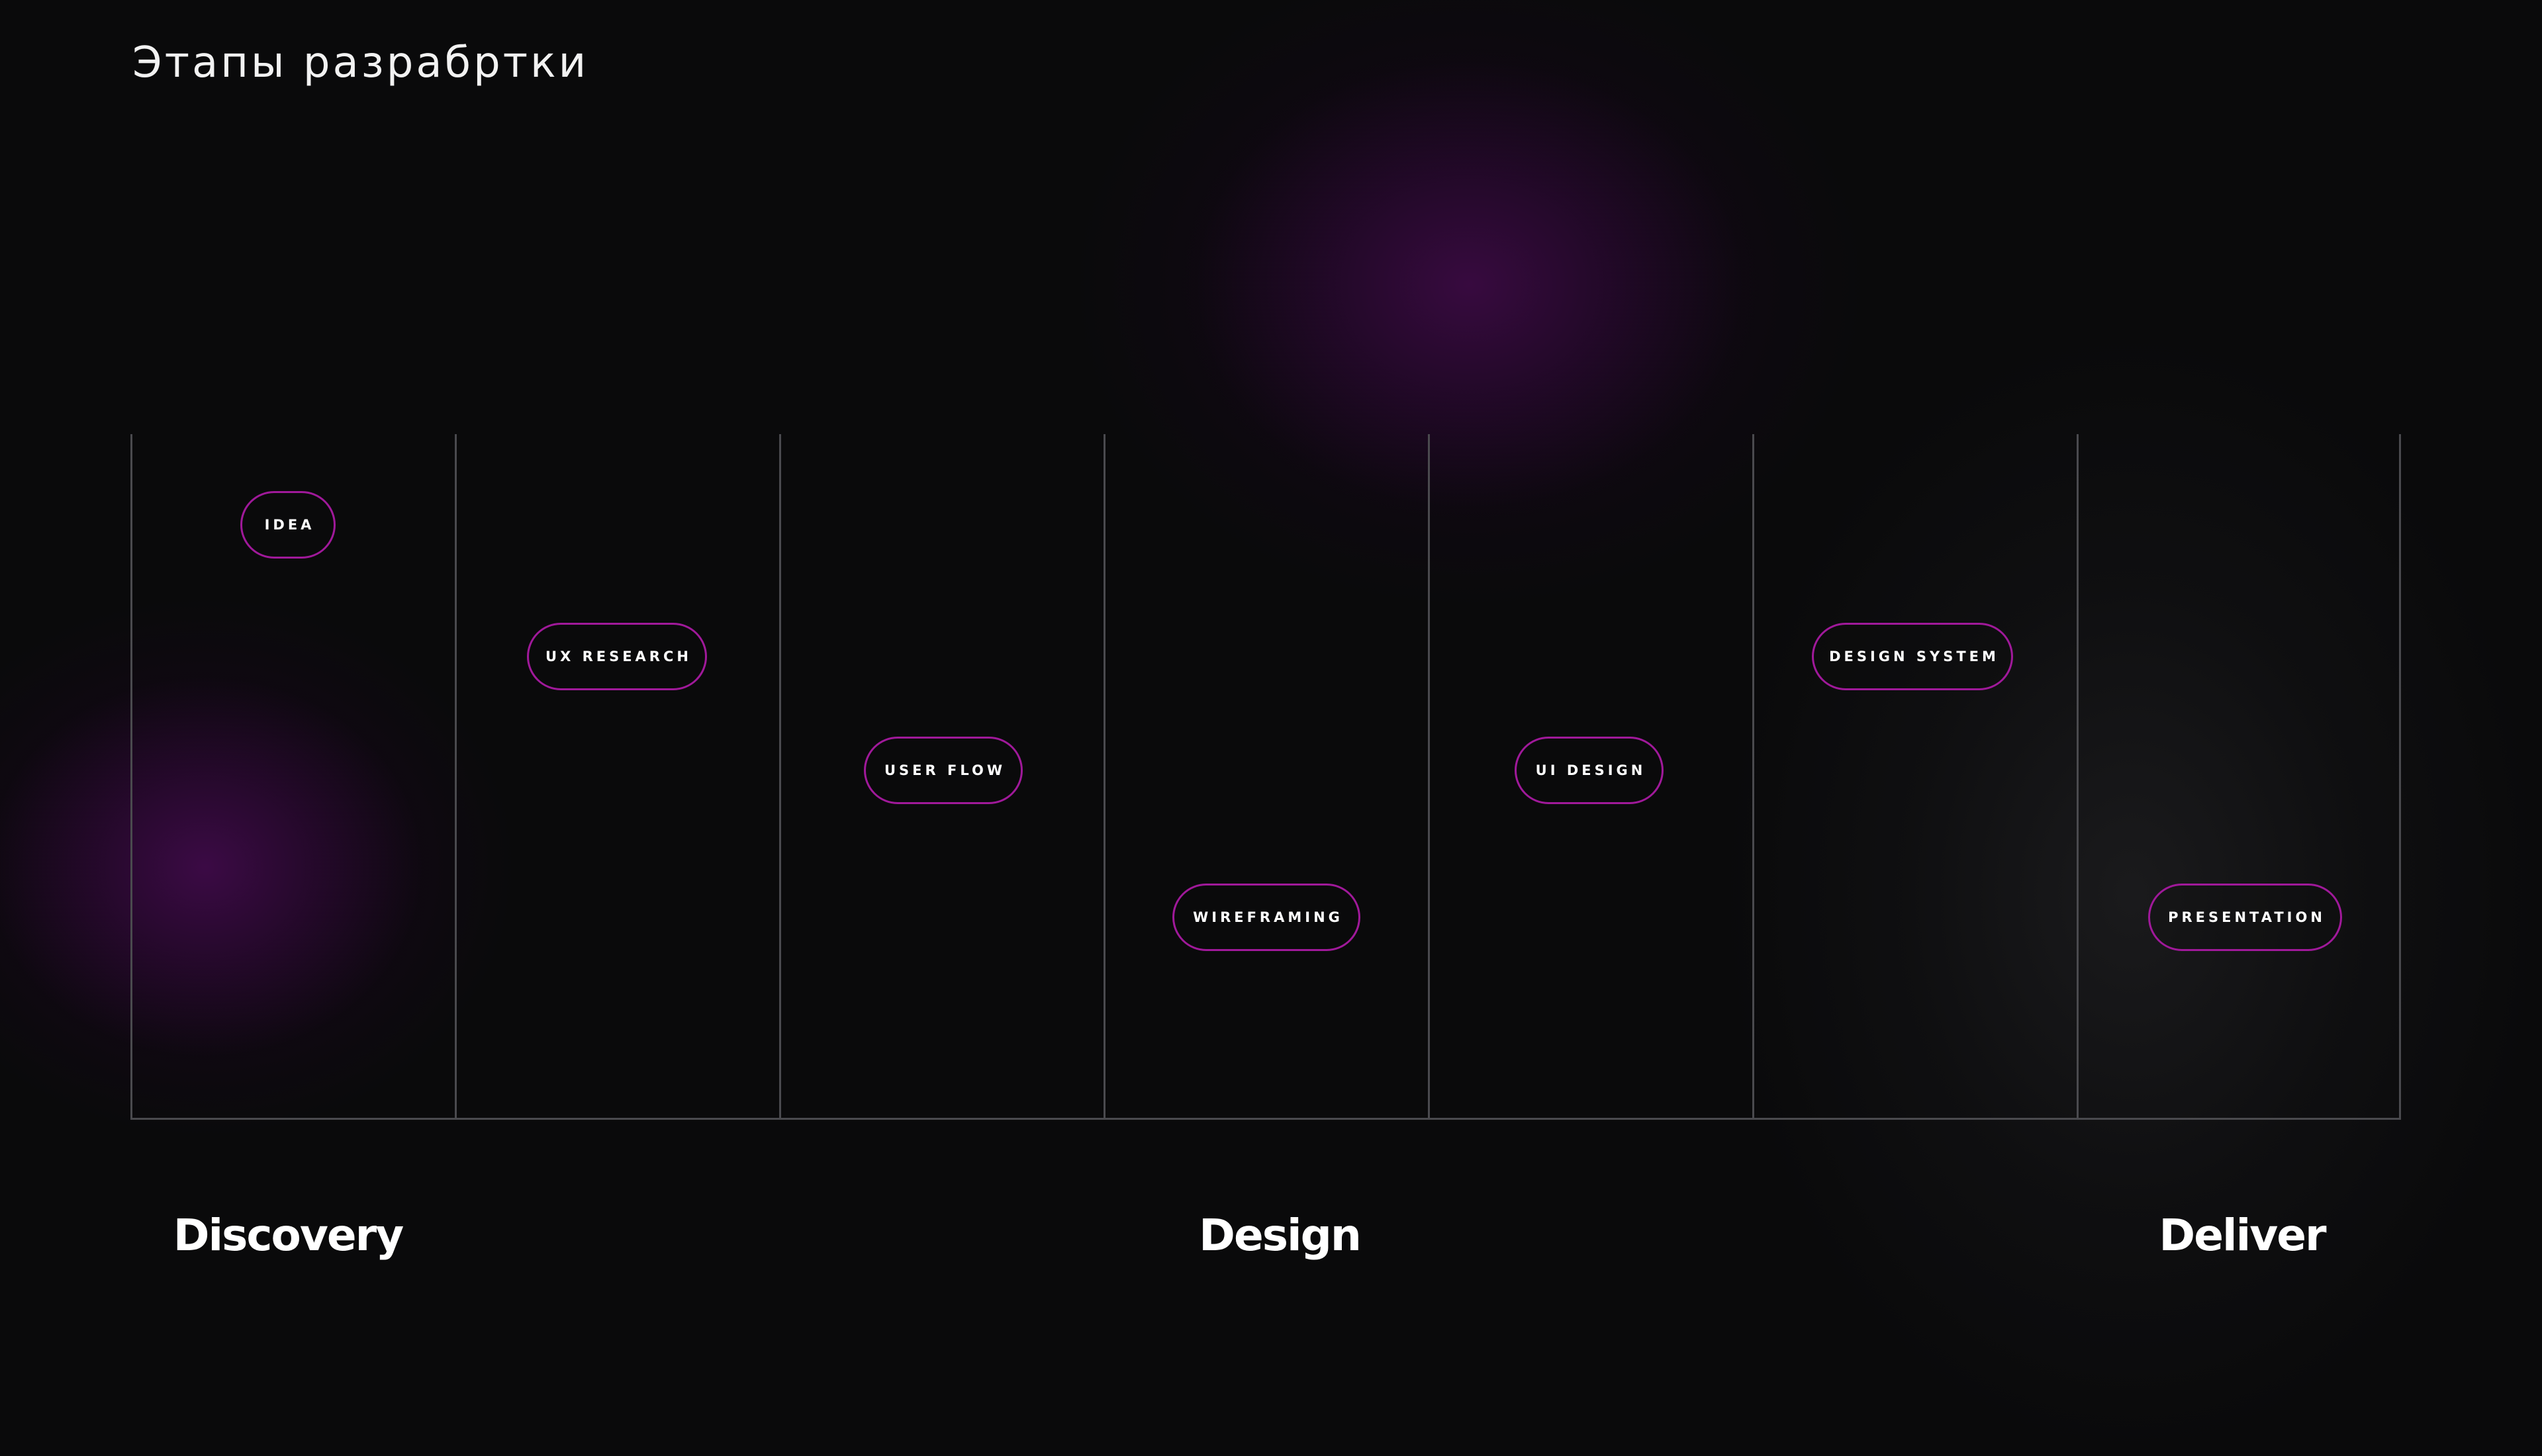  Describe the element at coordinates (1280, 1235) in the screenshot. I see `phase-label-design: Design` at that location.